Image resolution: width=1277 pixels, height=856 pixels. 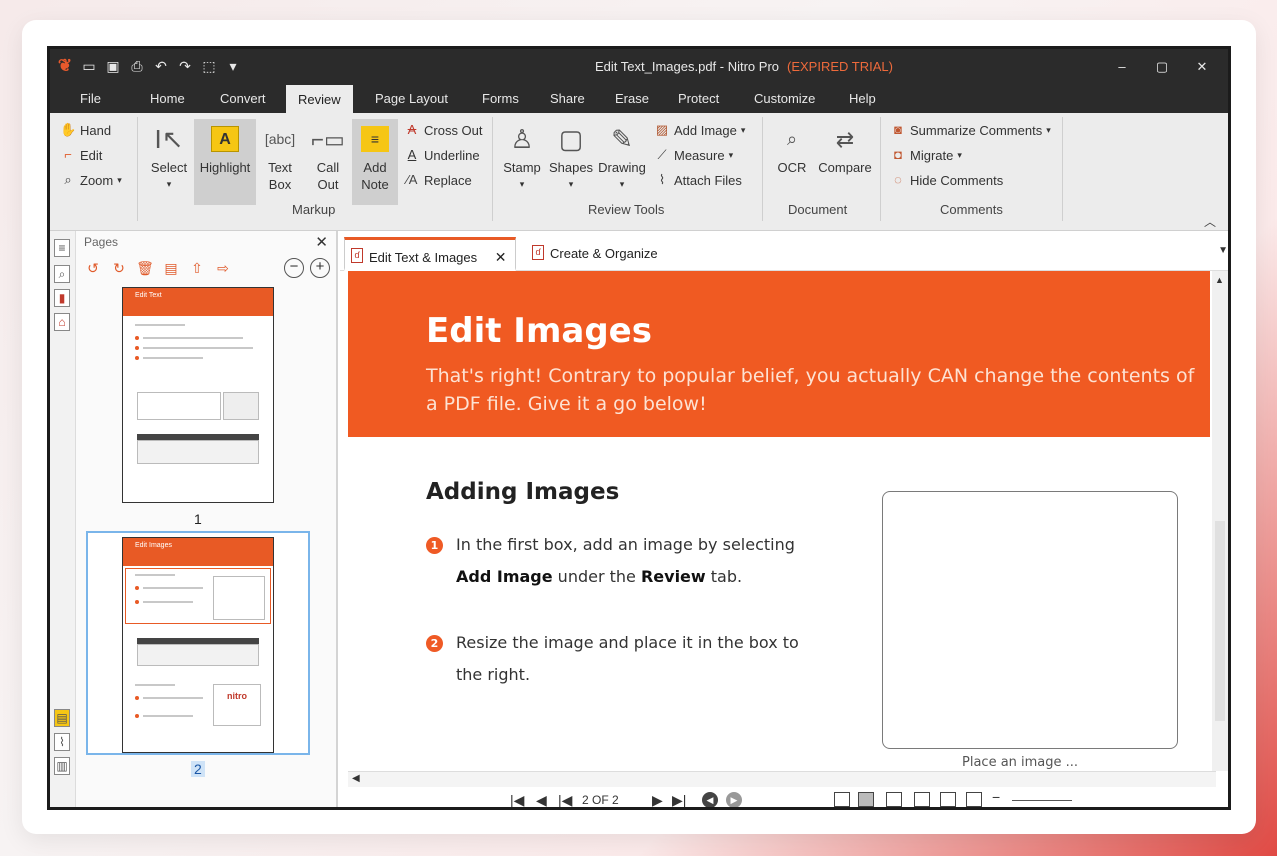 I want to click on pages-panel-icon: ≡, so click(x=62, y=248).